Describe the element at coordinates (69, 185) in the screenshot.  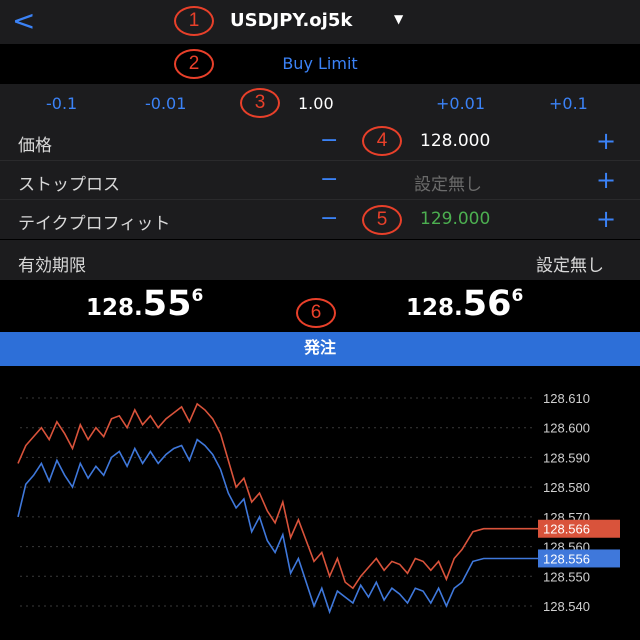
I see `stop-loss-label: ストップロス` at that location.